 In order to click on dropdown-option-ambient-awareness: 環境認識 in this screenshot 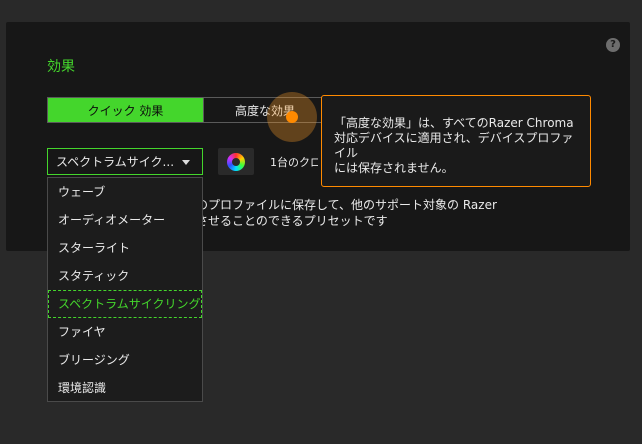, I will do `click(125, 388)`.